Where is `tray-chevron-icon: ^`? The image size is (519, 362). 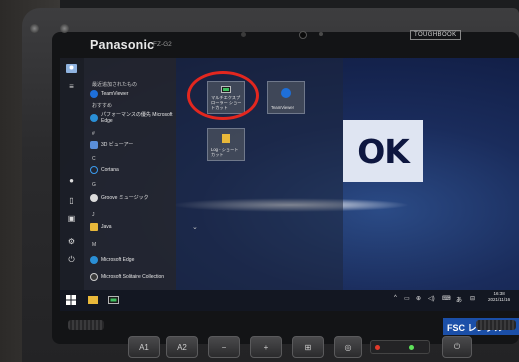
tray-chevron-icon: ^ is located at coordinates (395, 298).